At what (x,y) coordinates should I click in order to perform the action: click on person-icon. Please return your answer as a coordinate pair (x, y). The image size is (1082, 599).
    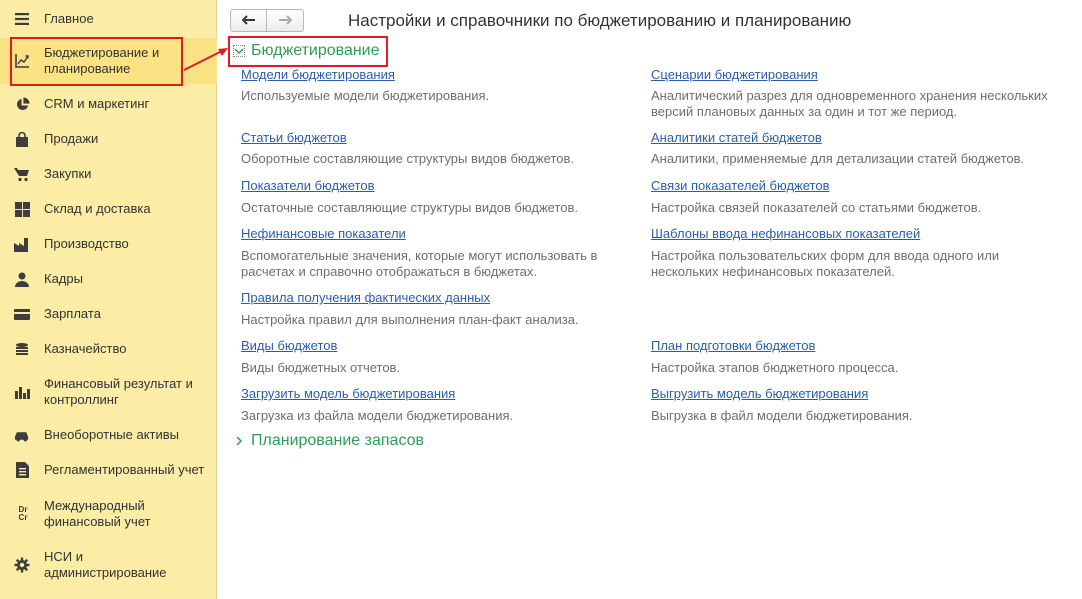
    Looking at the image, I should click on (22, 279).